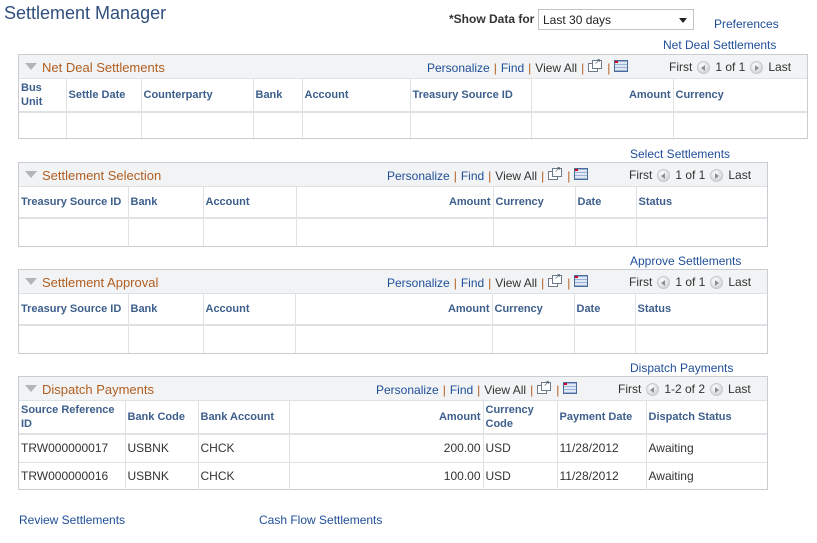  What do you see at coordinates (197, 96) in the screenshot?
I see `column-header: Counterparty` at bounding box center [197, 96].